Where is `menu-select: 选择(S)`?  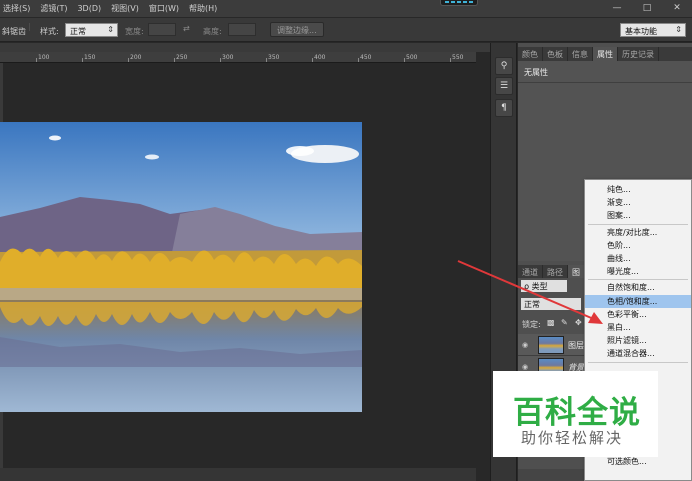 menu-select: 选择(S) is located at coordinates (17, 8).